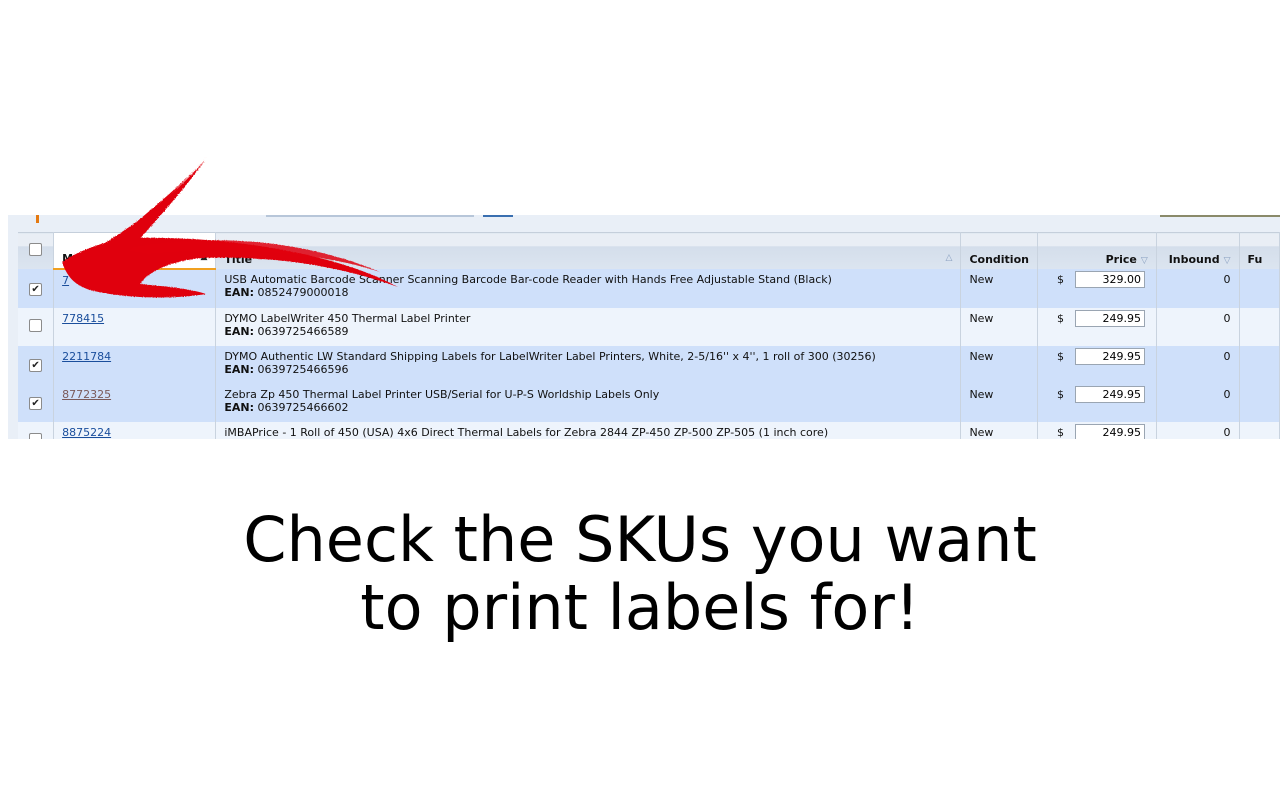 The image size is (1280, 800). I want to click on caption-line-1: Check the SKUs you want, so click(640, 539).